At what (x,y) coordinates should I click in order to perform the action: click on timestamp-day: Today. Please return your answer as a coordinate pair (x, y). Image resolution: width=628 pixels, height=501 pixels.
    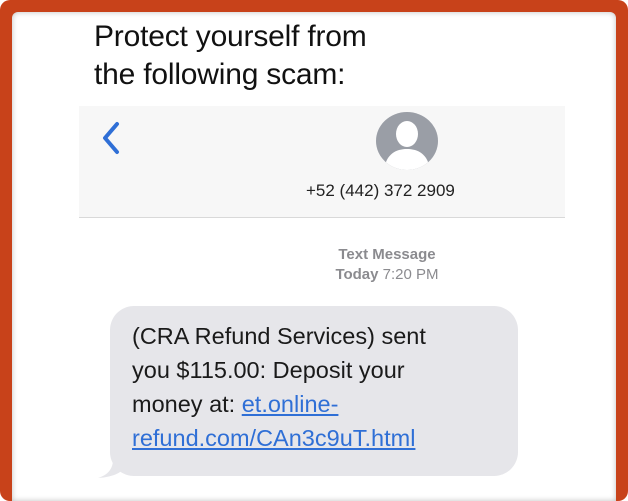
    Looking at the image, I should click on (357, 274).